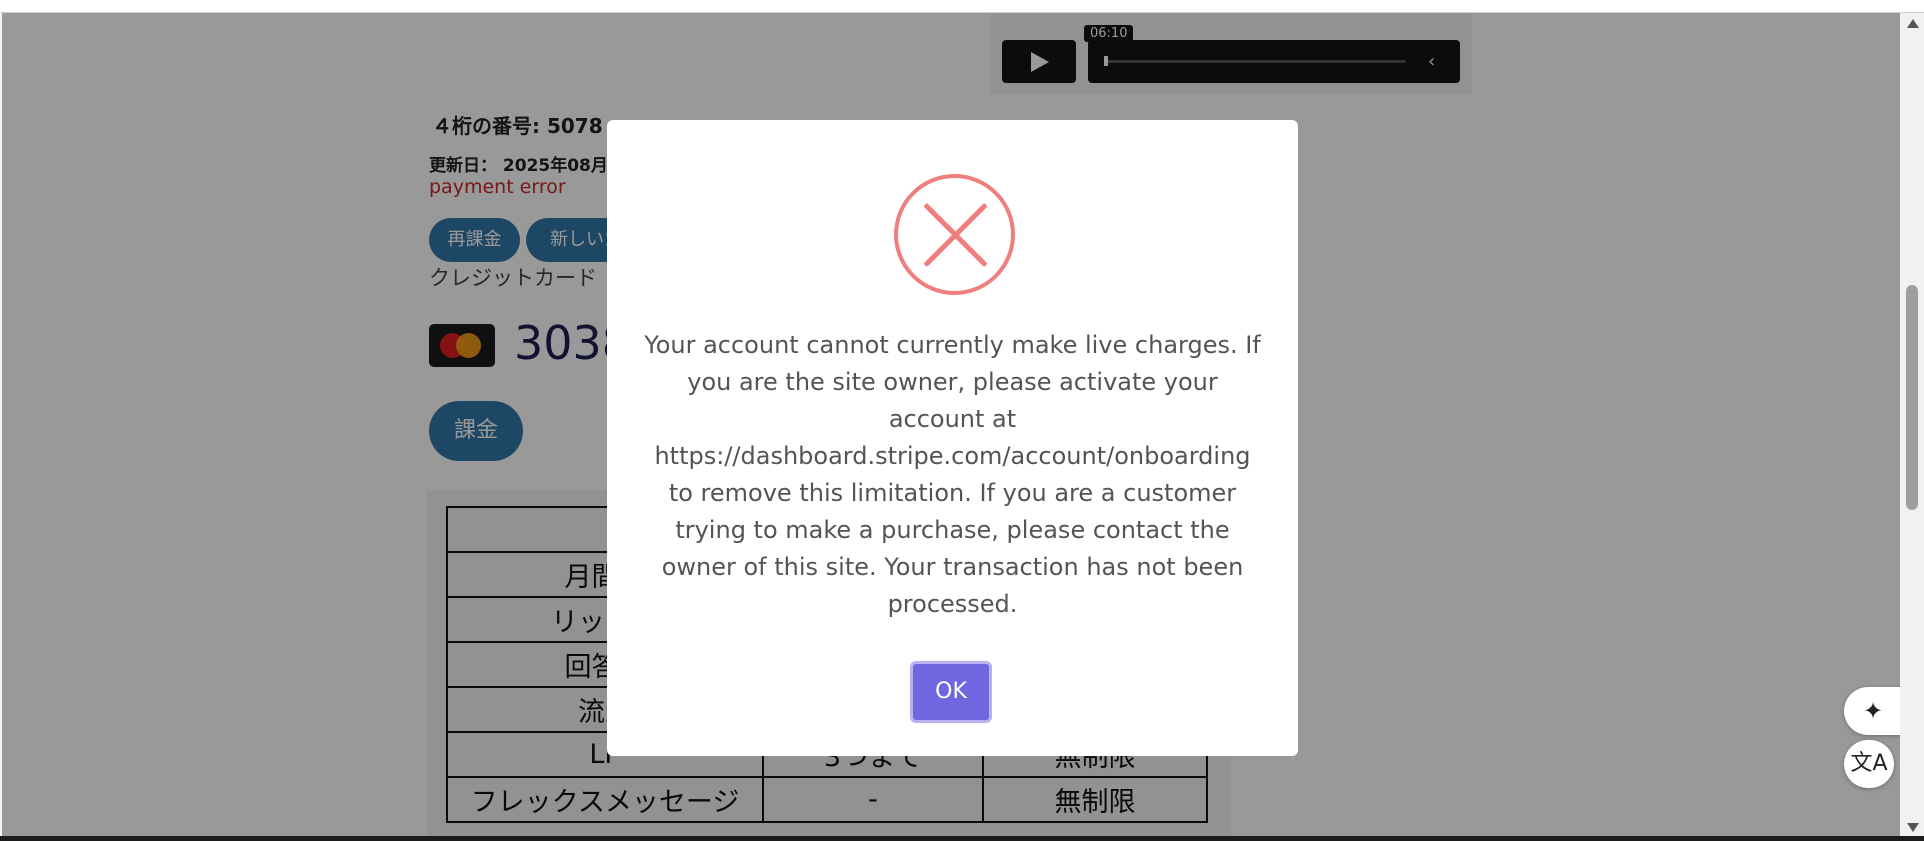  What do you see at coordinates (1912, 397) in the screenshot?
I see `scrollbar-thumb` at bounding box center [1912, 397].